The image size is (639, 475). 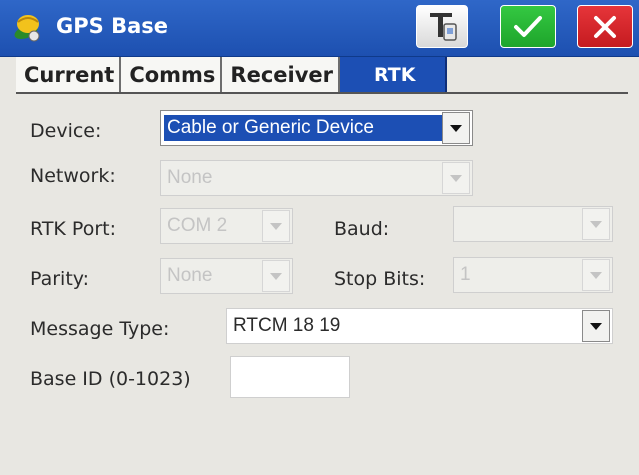 I want to click on stop-bits-dropdown: 1, so click(x=533, y=275).